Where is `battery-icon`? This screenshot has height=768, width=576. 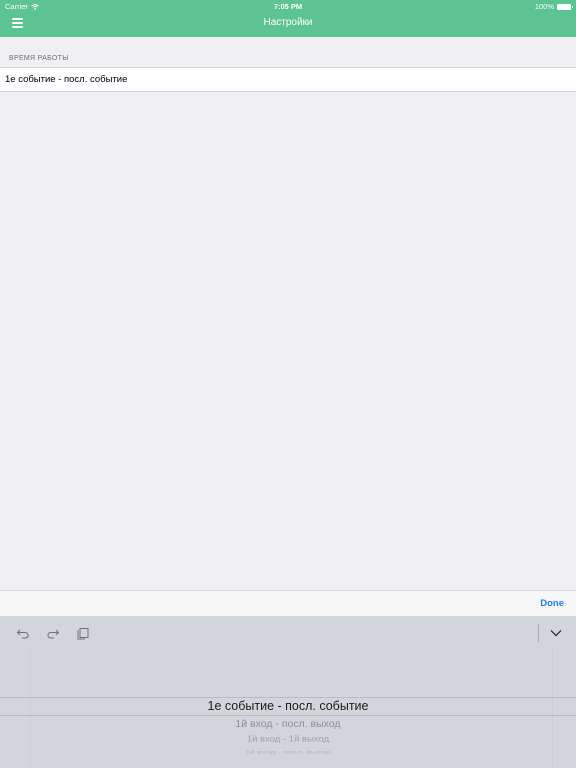
battery-icon is located at coordinates (565, 6).